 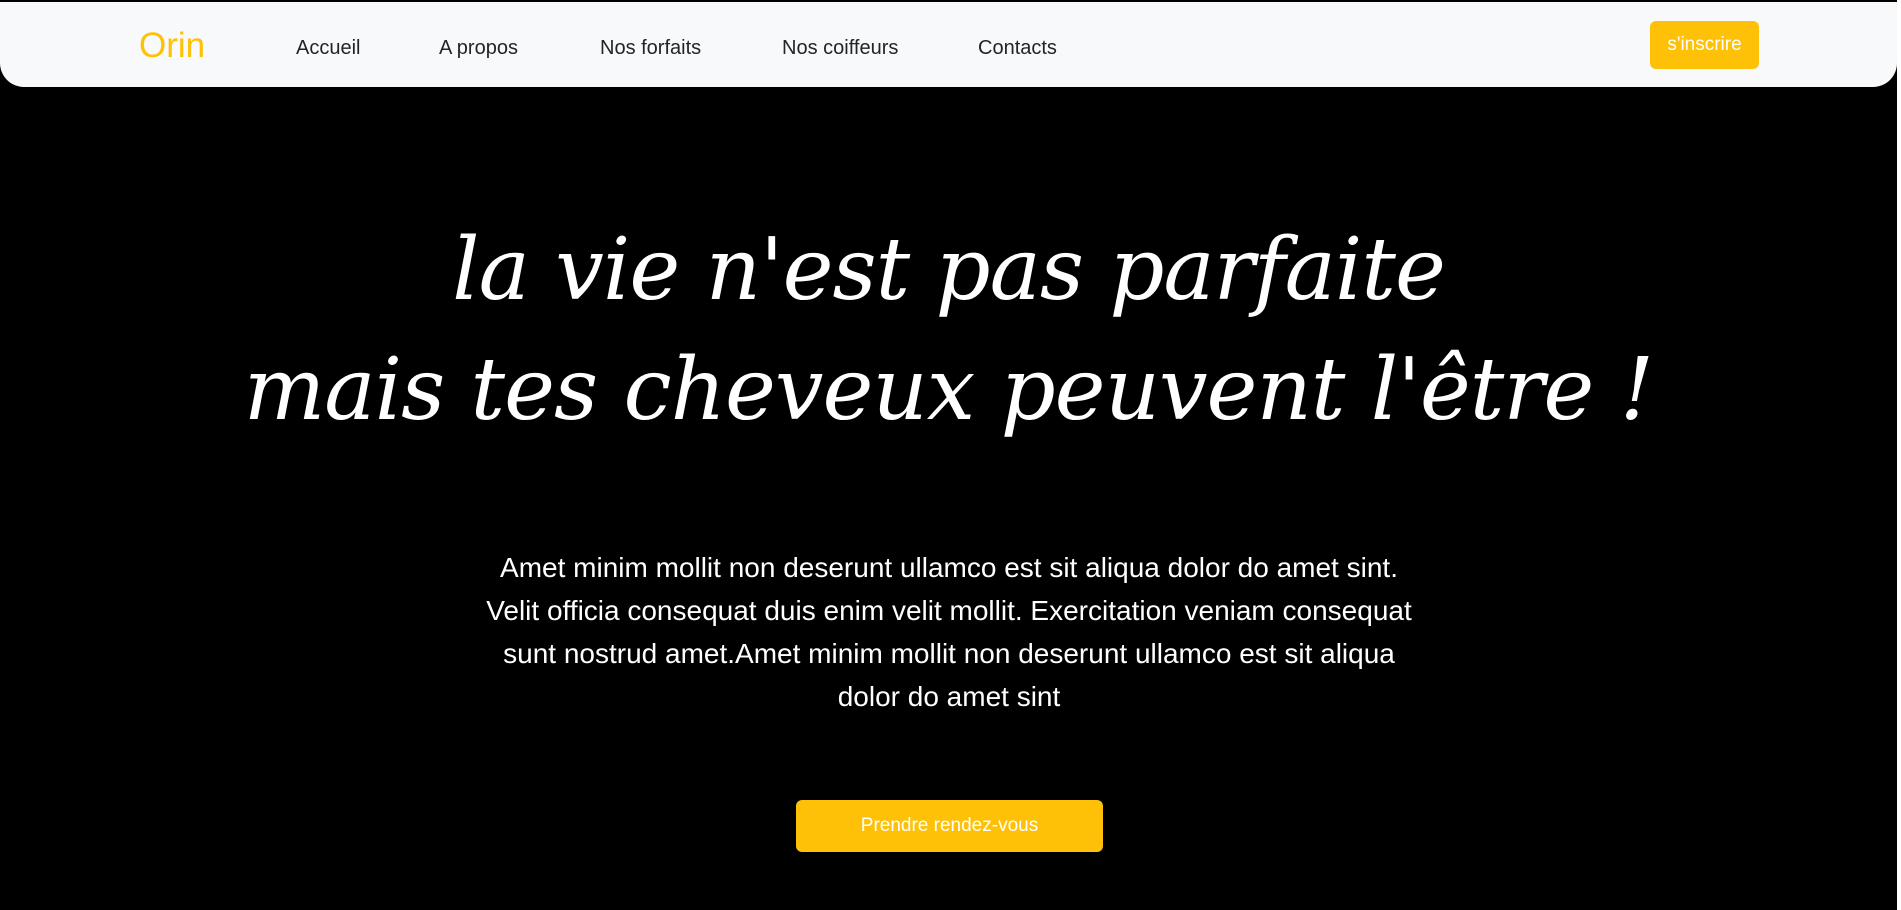 I want to click on nav-item-nos-forfaits: Nos forfaits, so click(x=650, y=48).